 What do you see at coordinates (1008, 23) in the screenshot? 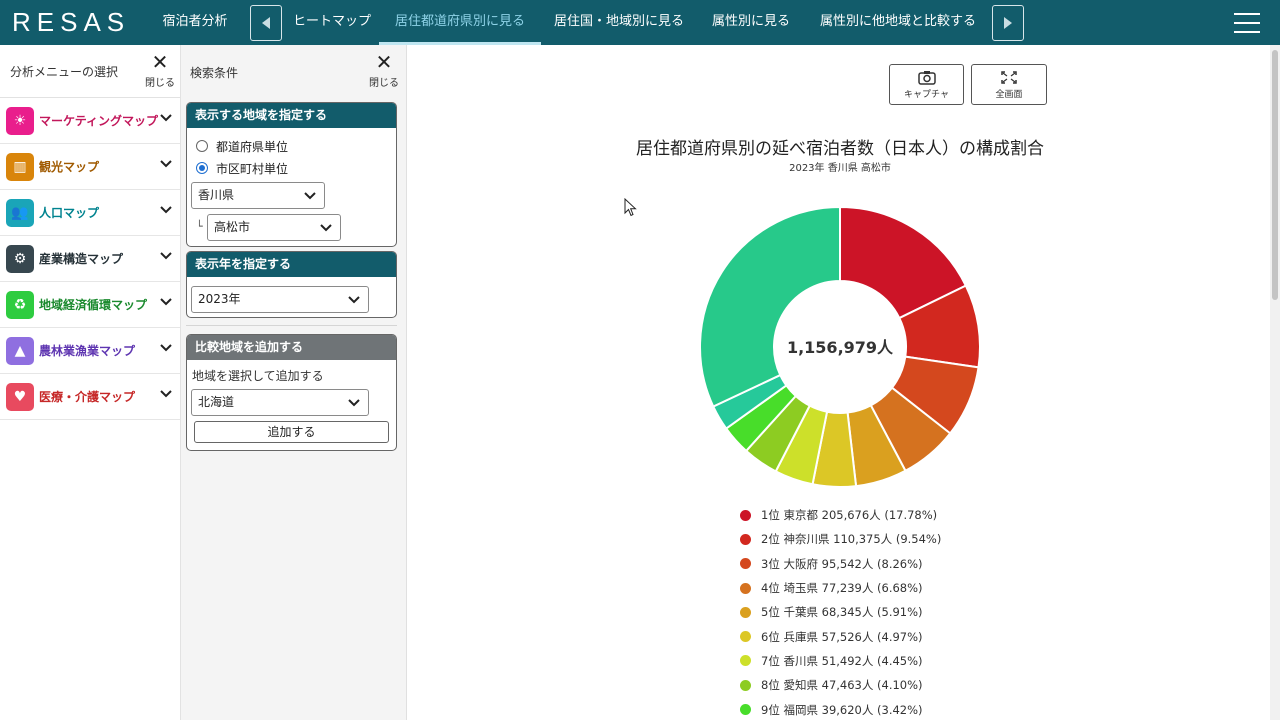
I see `tabs-scroll-right-button` at bounding box center [1008, 23].